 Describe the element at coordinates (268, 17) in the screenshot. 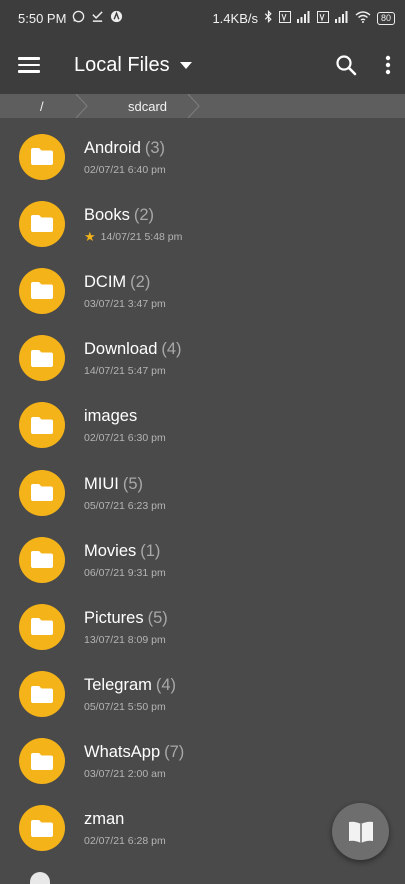

I see `bluetooth-icon` at that location.